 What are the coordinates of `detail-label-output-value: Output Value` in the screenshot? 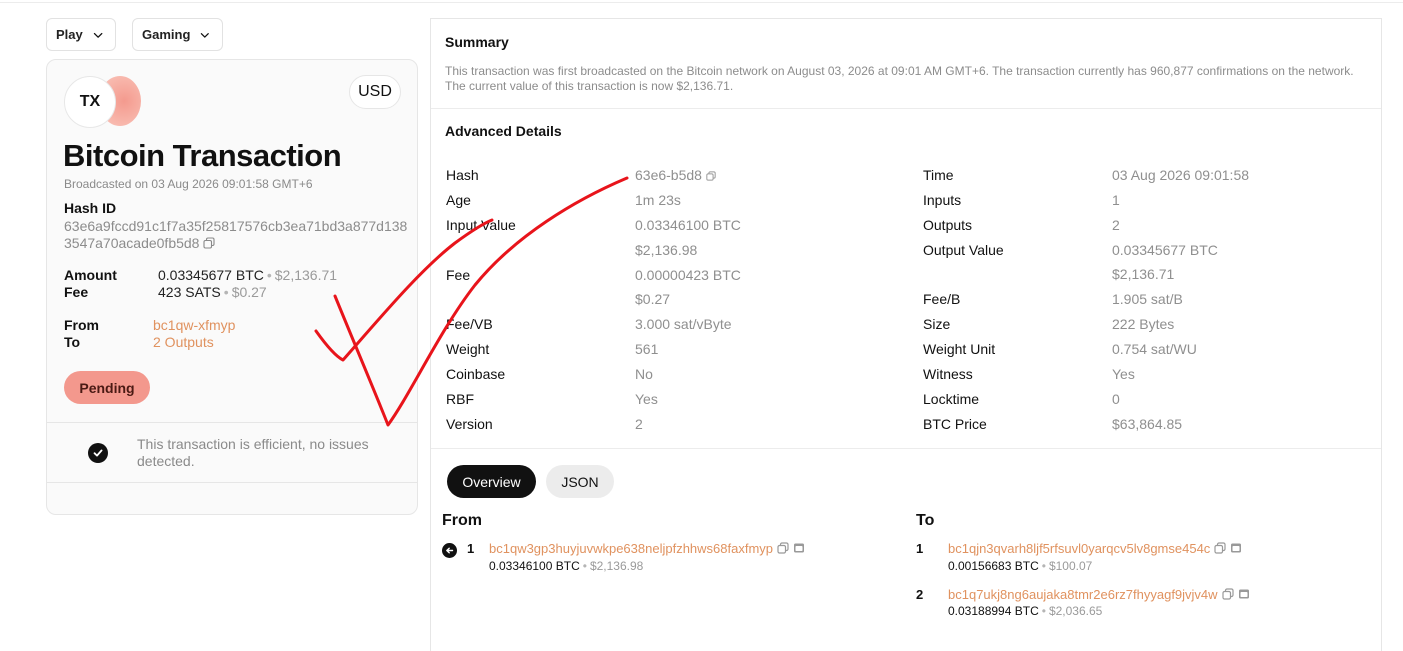 It's located at (963, 250).